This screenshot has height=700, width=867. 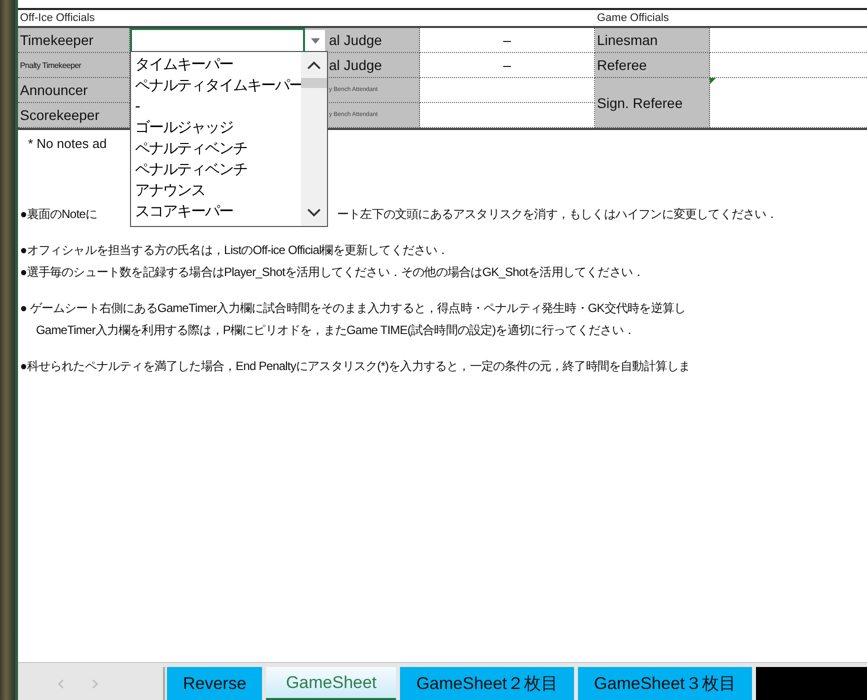 I want to click on dropdown-option: アナウンス, so click(x=216, y=190).